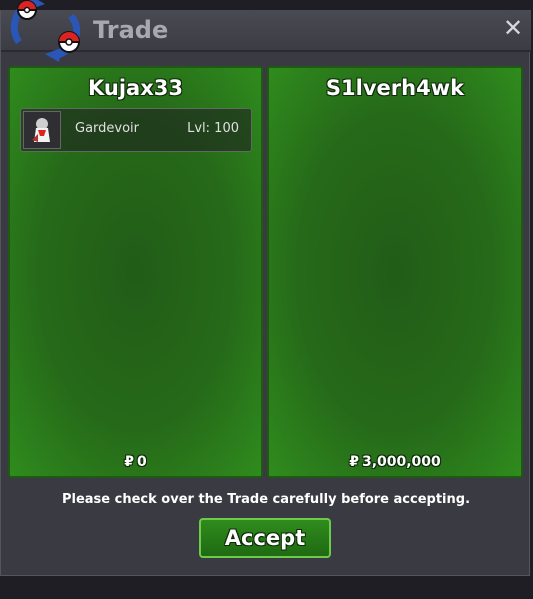 The height and width of the screenshot is (599, 533). Describe the element at coordinates (401, 462) in the screenshot. I see `right-money-value: 3,000,000` at that location.